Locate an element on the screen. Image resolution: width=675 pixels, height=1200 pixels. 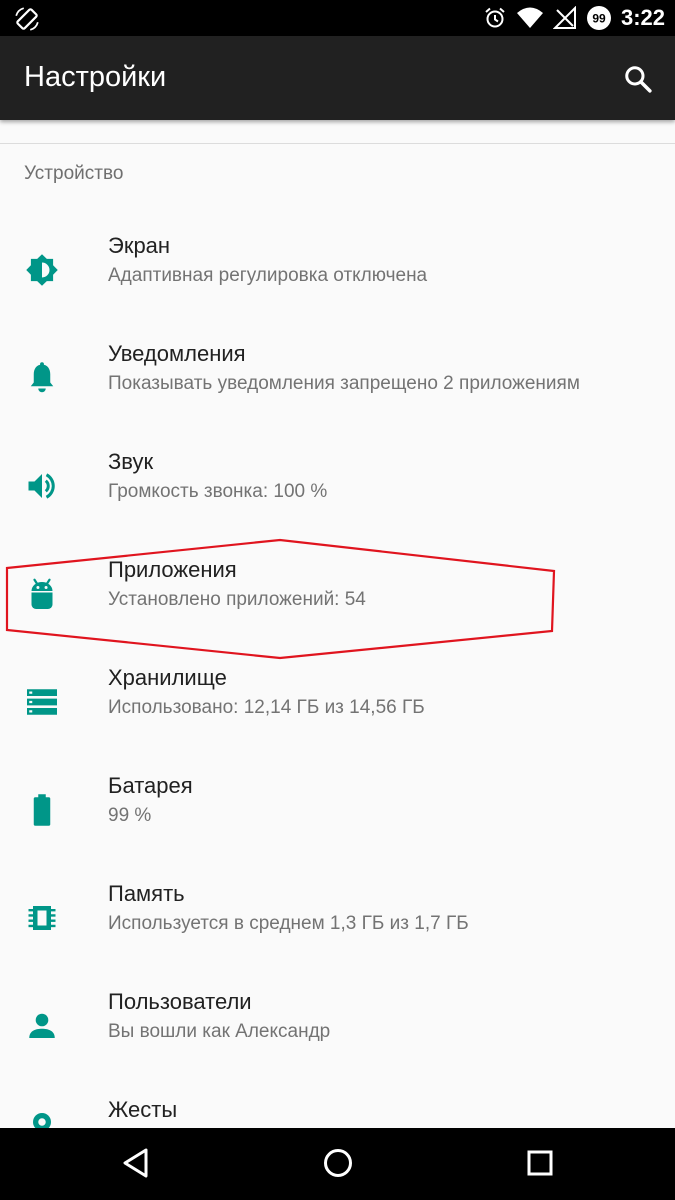
screen-rotation-icon is located at coordinates (27, 19).